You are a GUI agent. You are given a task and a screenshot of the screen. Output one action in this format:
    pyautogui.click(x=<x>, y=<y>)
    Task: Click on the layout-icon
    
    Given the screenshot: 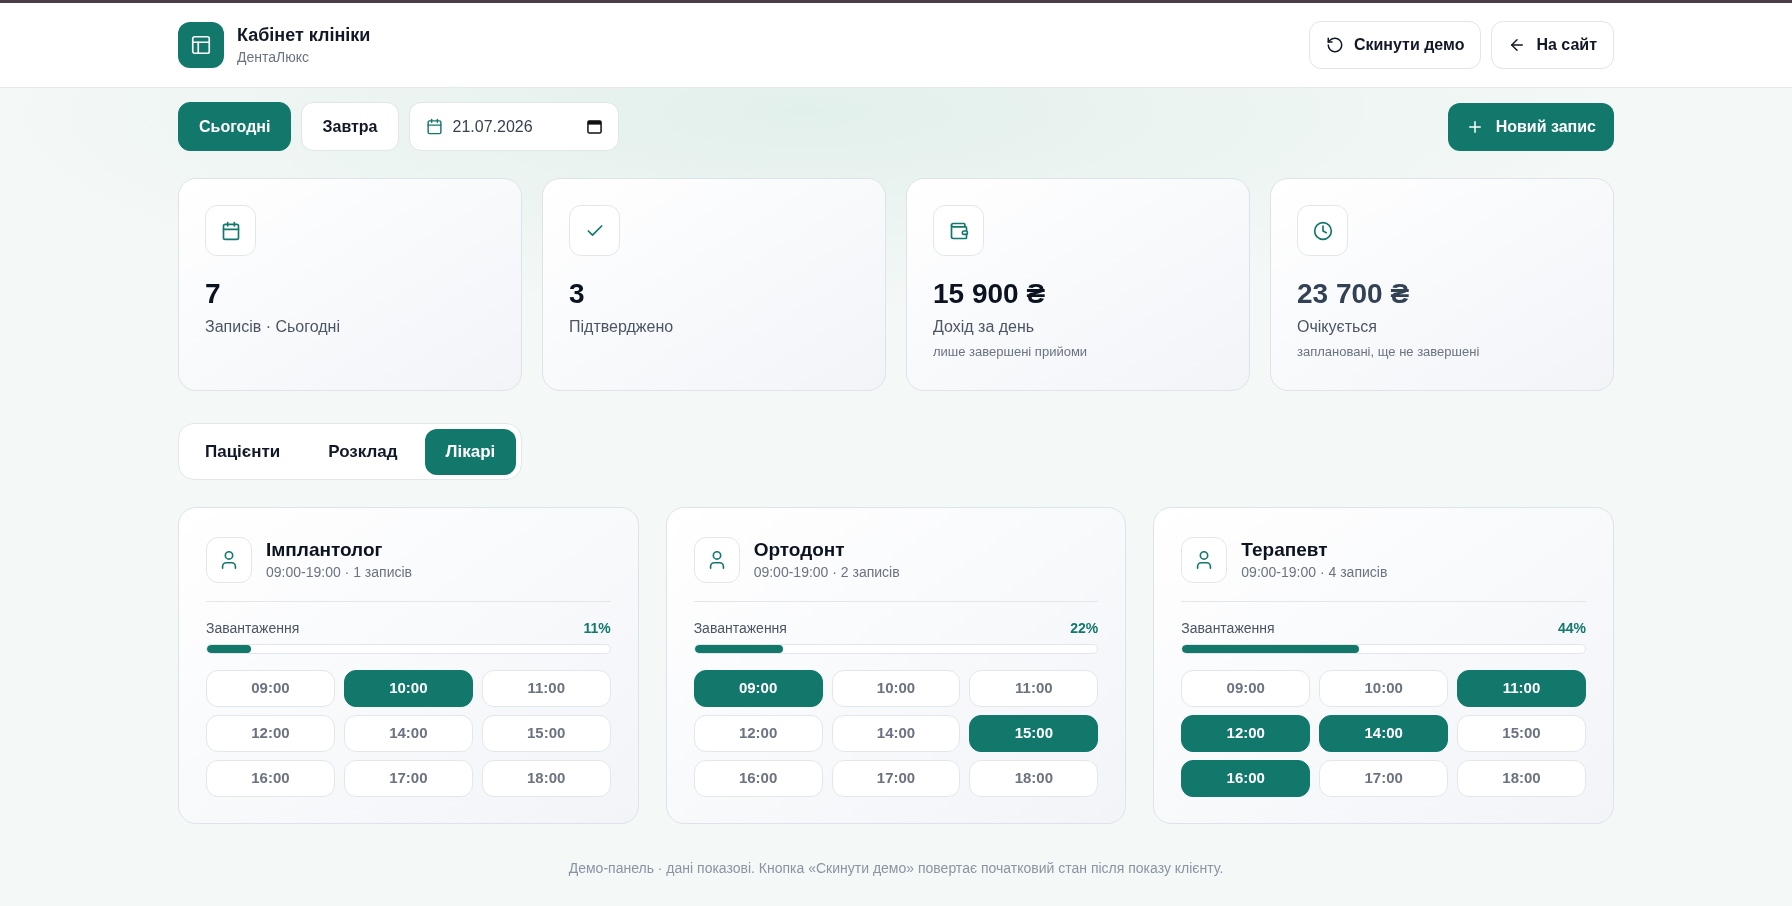 What is the action you would take?
    pyautogui.click(x=201, y=45)
    